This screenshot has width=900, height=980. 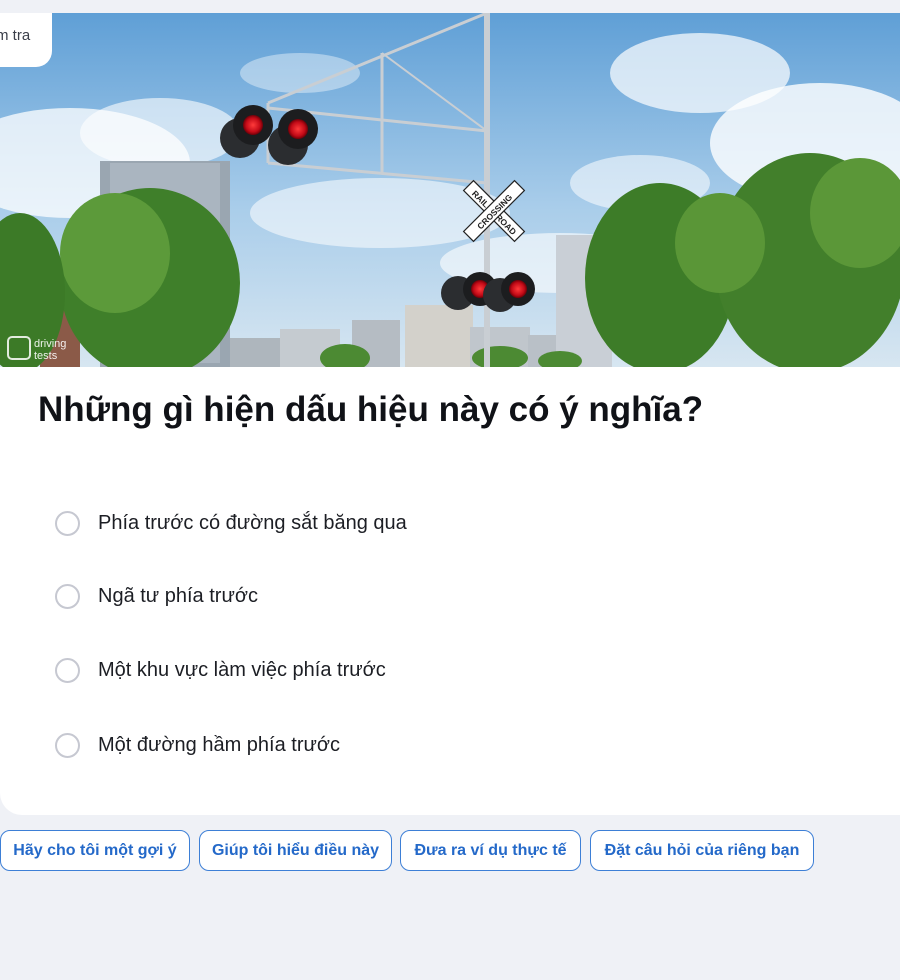 I want to click on question-title: Những gì hiện dấu hiệu này có ý nghĩa?, so click(x=371, y=409).